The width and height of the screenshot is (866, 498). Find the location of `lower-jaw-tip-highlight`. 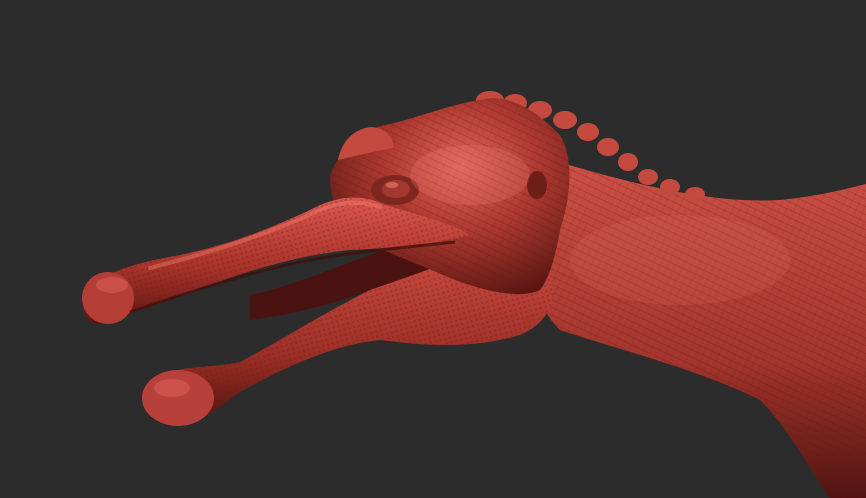

lower-jaw-tip-highlight is located at coordinates (172, 388).